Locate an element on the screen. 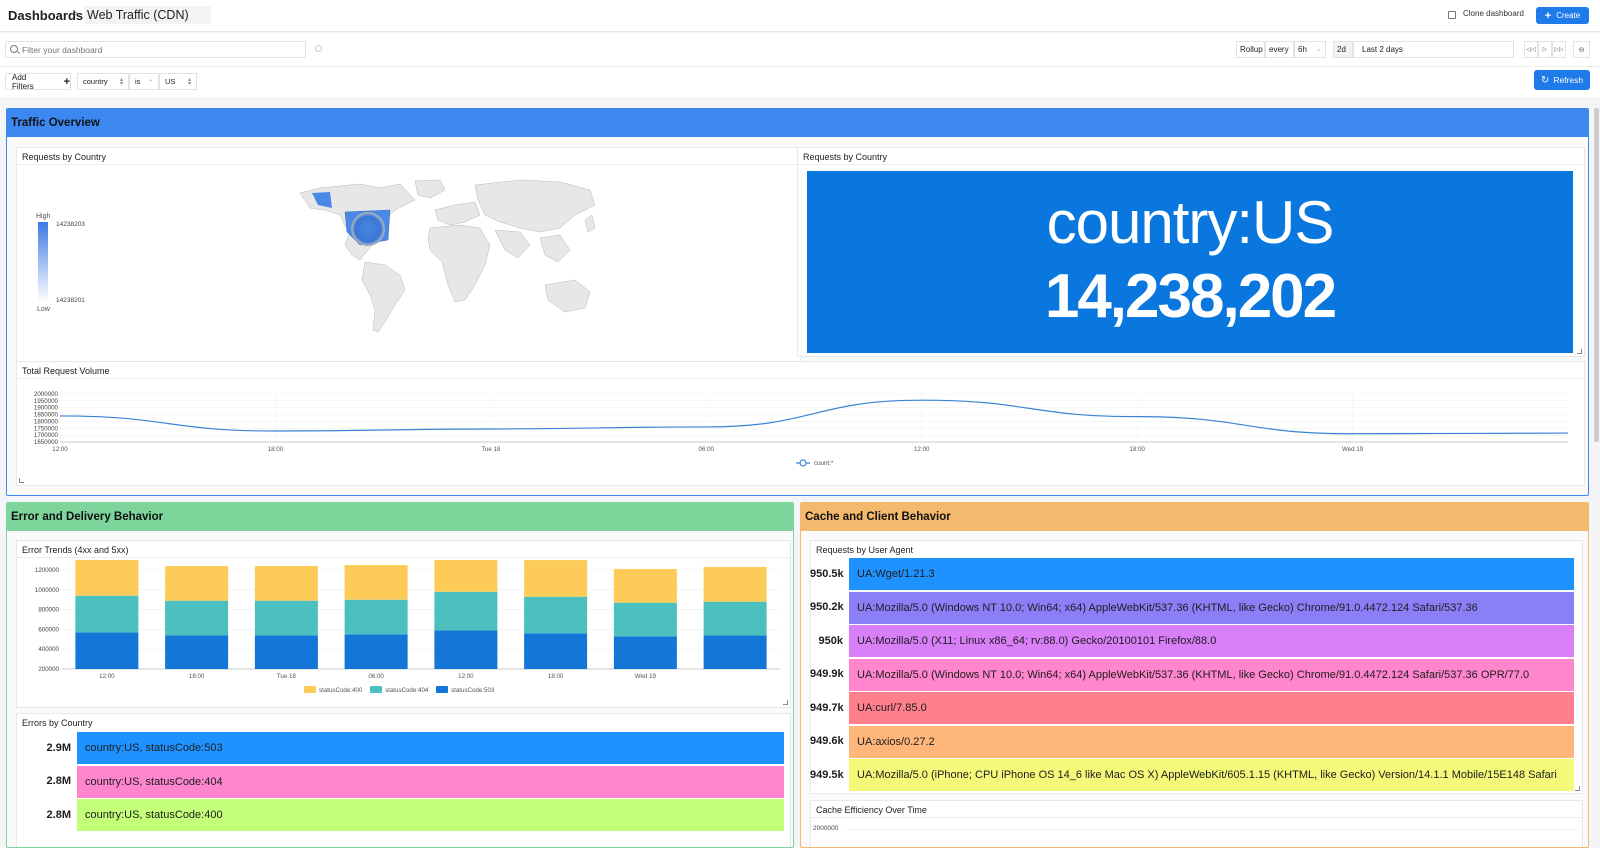 This screenshot has width=1600, height=848. page-scrollbar is located at coordinates (1596, 275).